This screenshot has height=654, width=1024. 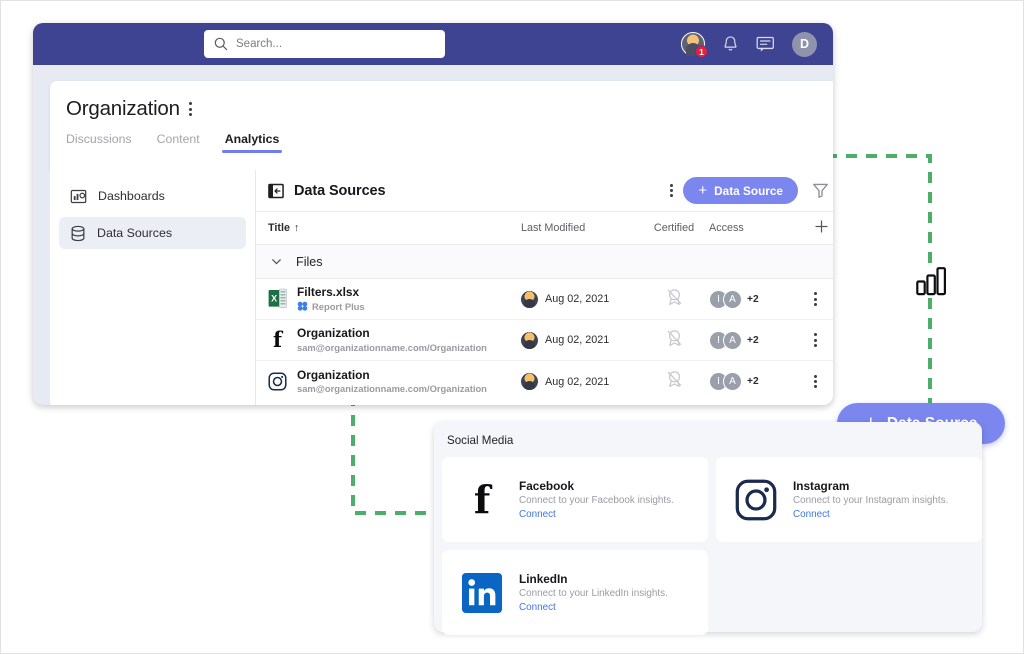 What do you see at coordinates (99, 142) in the screenshot?
I see `tab-discussions: Discussions` at bounding box center [99, 142].